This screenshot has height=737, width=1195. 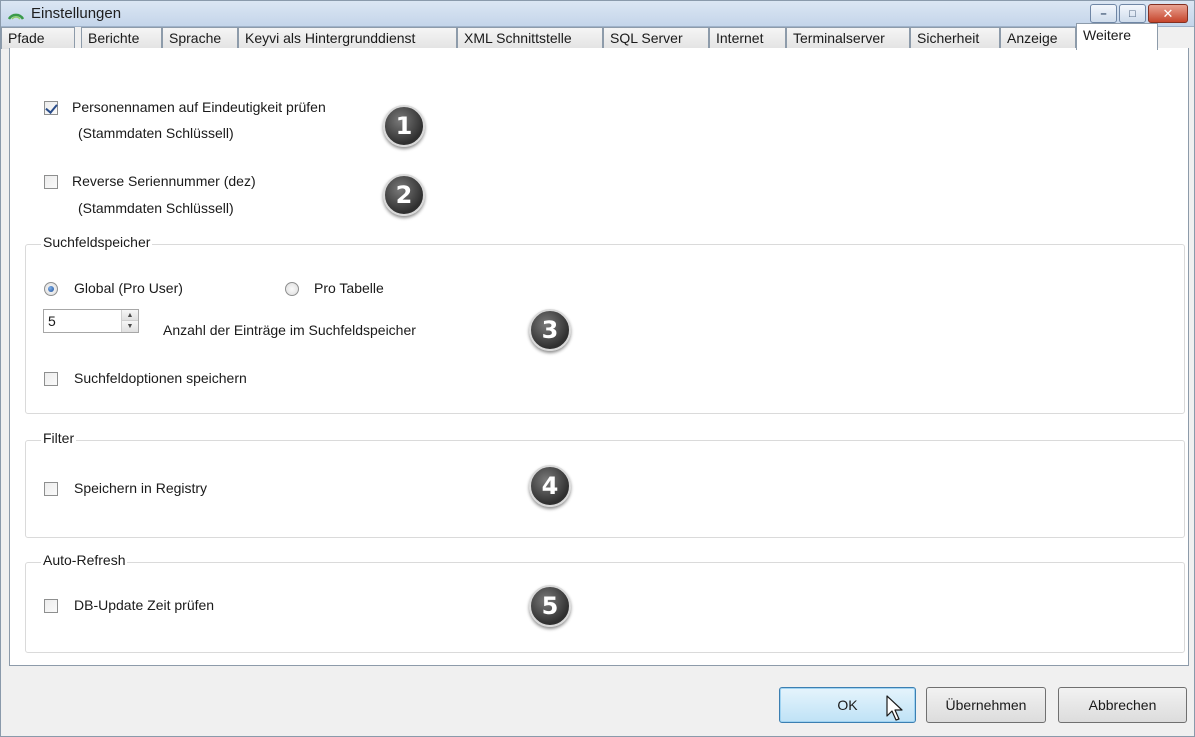 I want to click on reverse-seriennummer-label: Reverse Seriennummer (dez), so click(x=164, y=181).